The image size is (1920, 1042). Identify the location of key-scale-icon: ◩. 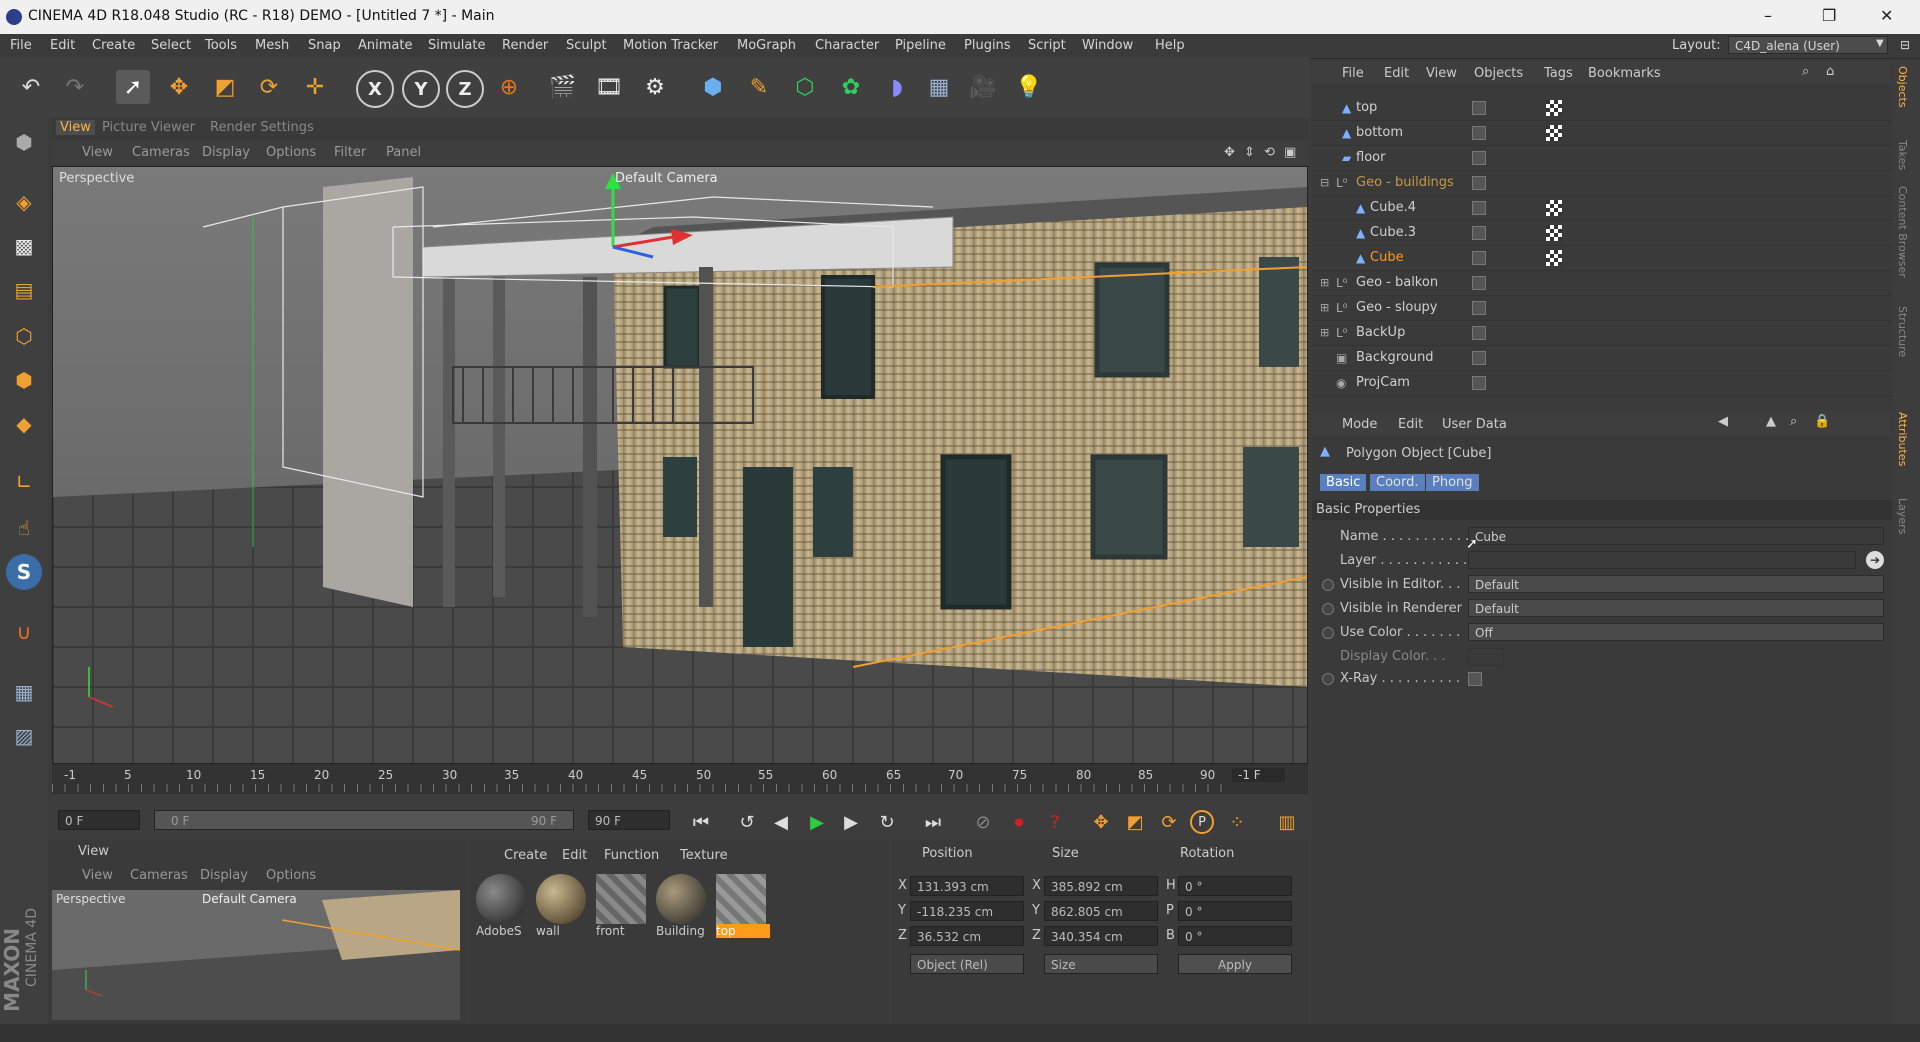
(1135, 822).